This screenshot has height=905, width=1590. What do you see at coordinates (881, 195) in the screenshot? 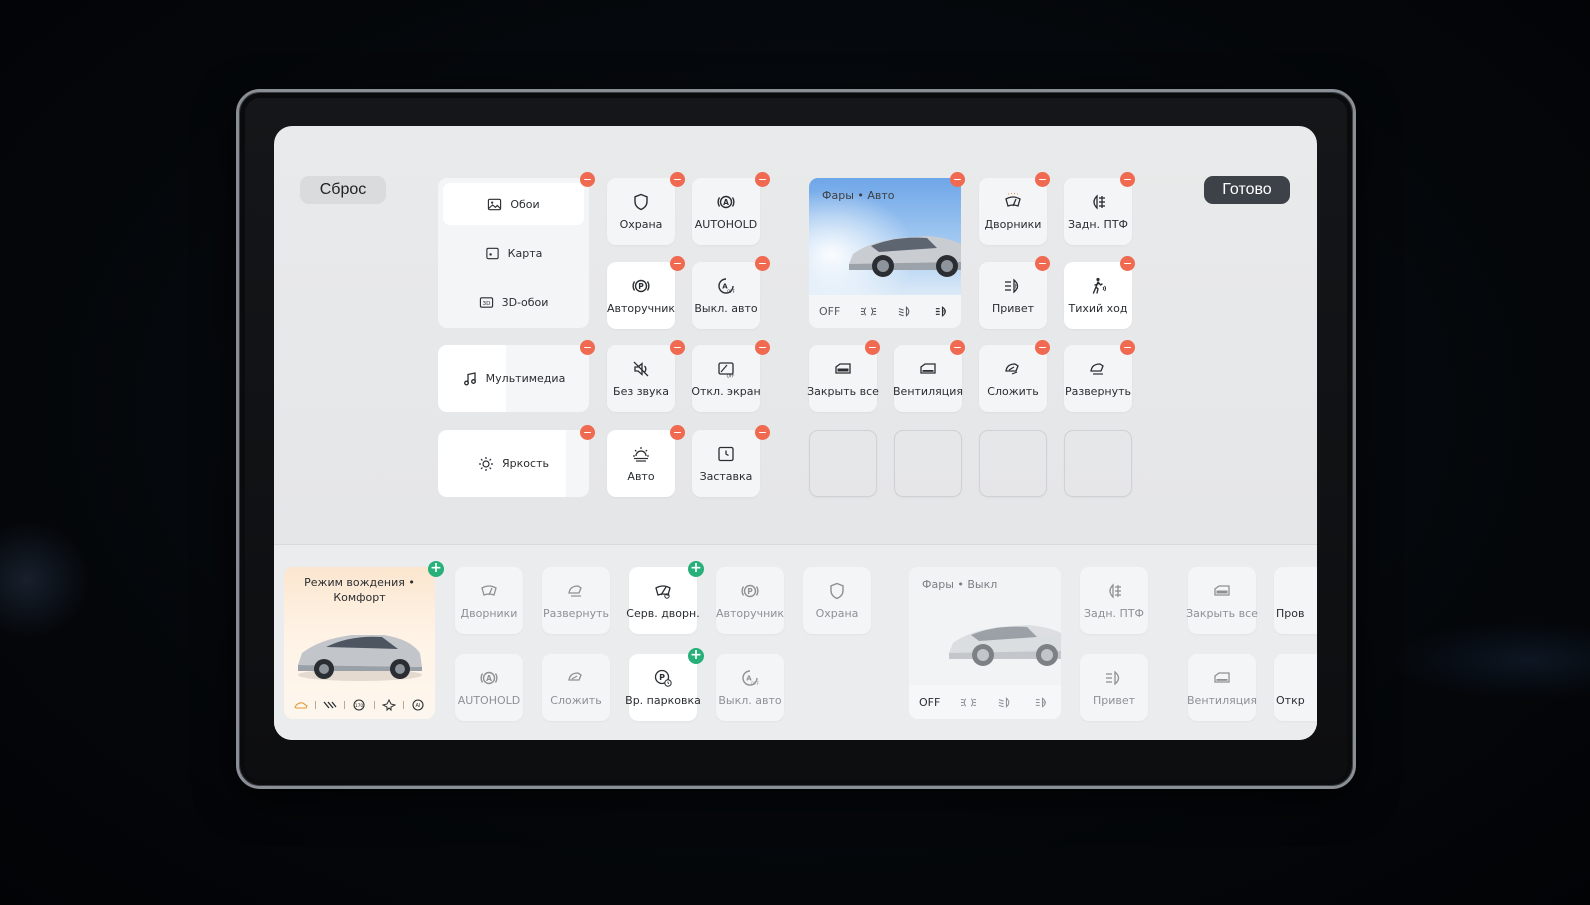
I see `headlights-state: Авто` at bounding box center [881, 195].